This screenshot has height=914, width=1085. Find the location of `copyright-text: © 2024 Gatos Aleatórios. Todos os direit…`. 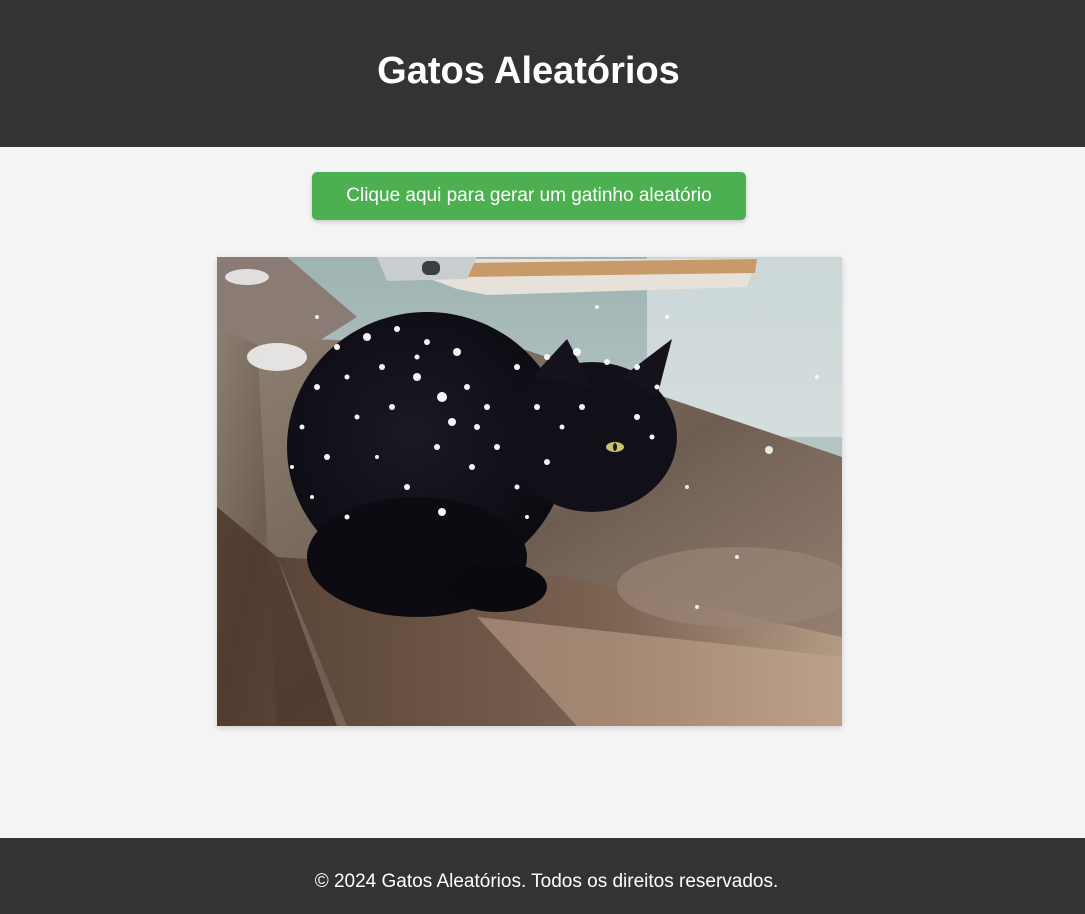

copyright-text: © 2024 Gatos Aleatórios. Todos os direit… is located at coordinates (546, 881).